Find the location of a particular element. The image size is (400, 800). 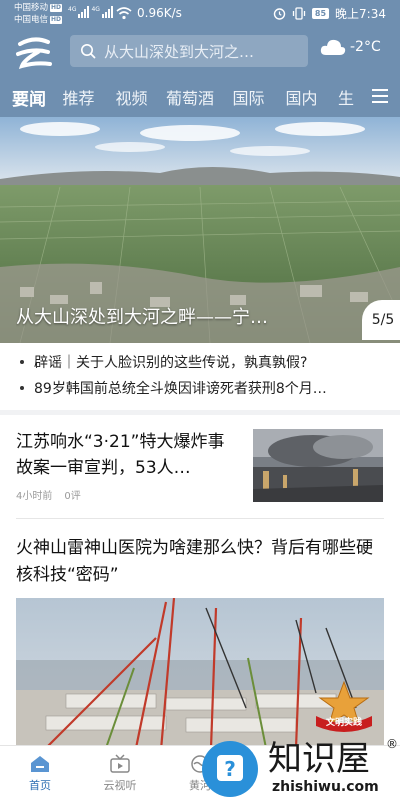

alarm-icon is located at coordinates (279, 14).